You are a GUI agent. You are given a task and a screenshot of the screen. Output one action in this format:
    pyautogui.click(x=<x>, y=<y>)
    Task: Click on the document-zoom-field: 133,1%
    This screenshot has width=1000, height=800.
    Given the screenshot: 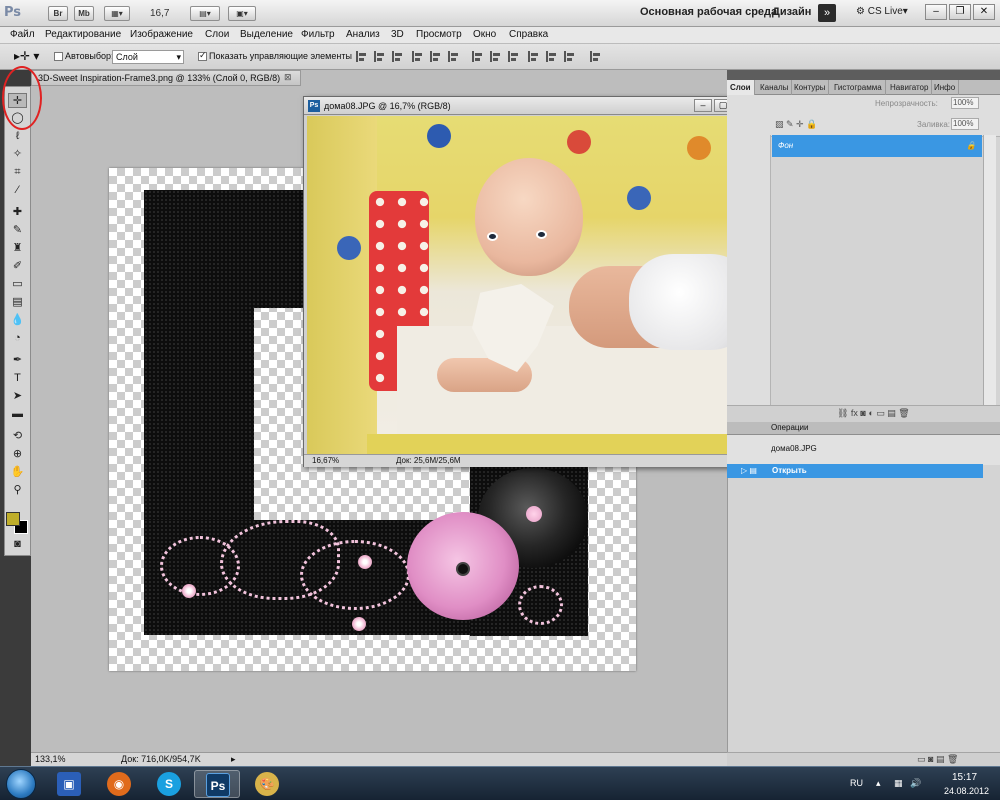 What is the action you would take?
    pyautogui.click(x=50, y=759)
    